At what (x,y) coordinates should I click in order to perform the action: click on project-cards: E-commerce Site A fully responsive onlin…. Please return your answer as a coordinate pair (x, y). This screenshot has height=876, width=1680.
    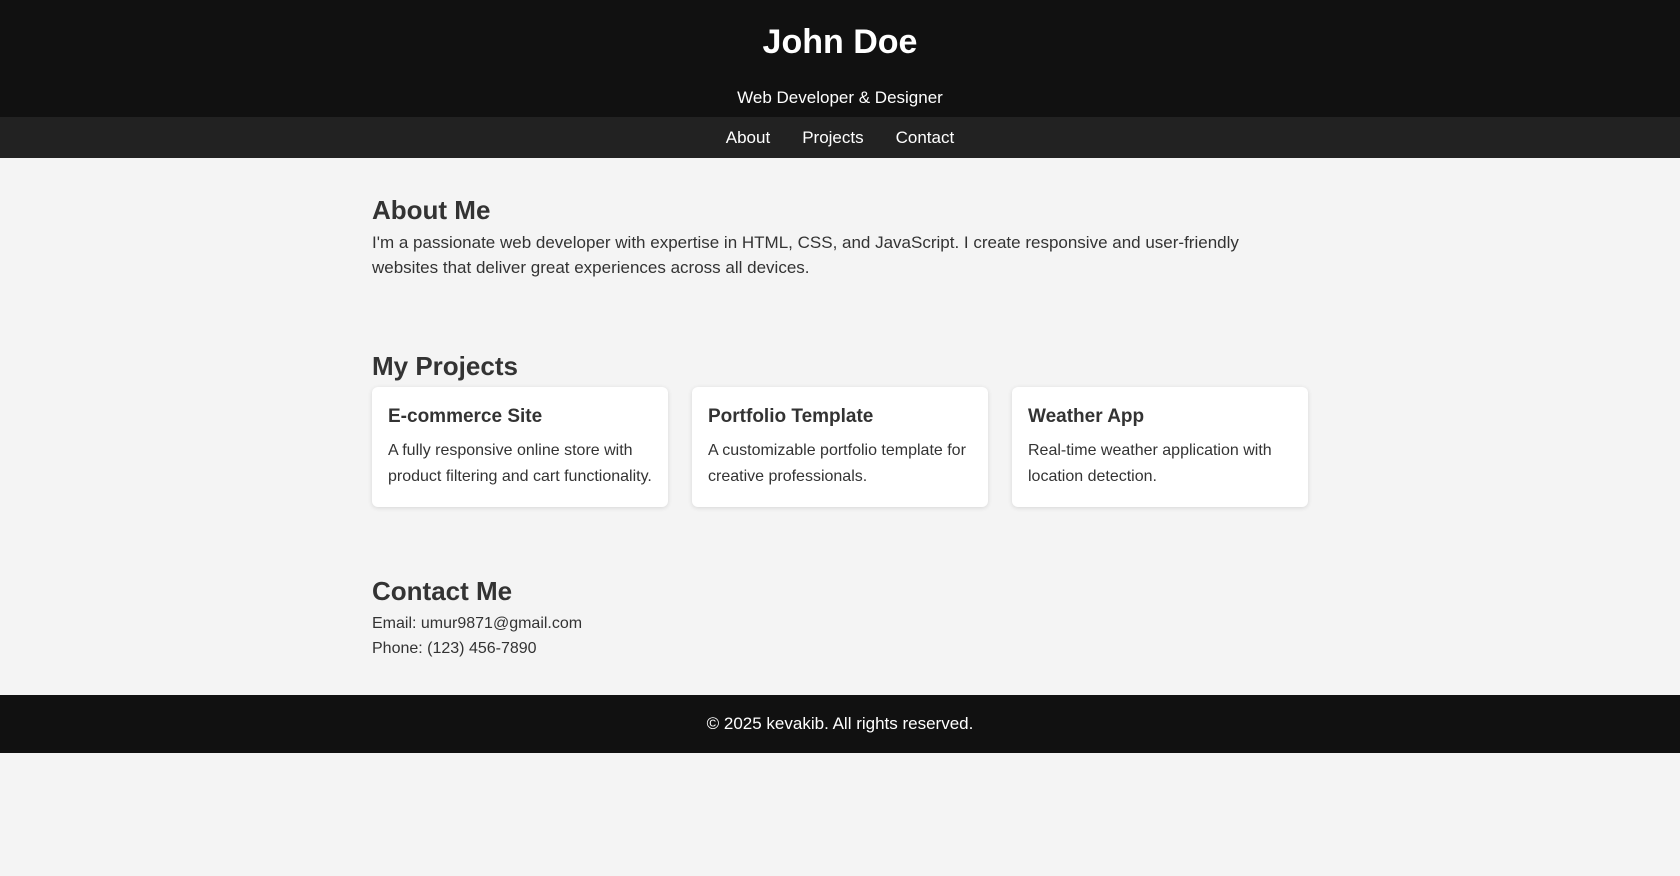
    Looking at the image, I should click on (840, 447).